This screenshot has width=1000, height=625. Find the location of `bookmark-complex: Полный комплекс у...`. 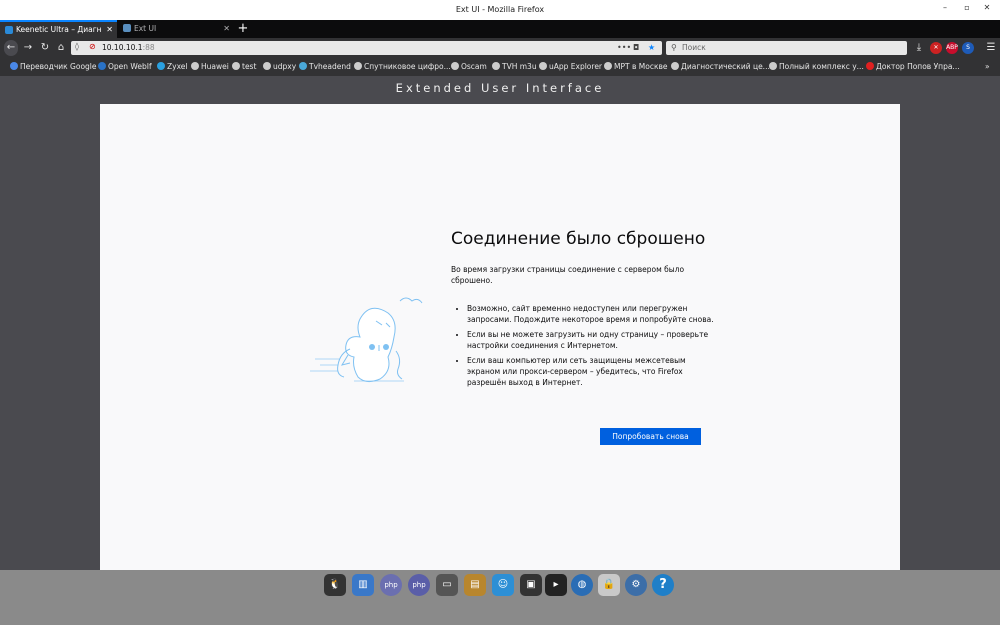

bookmark-complex: Полный комплекс у... is located at coordinates (816, 67).